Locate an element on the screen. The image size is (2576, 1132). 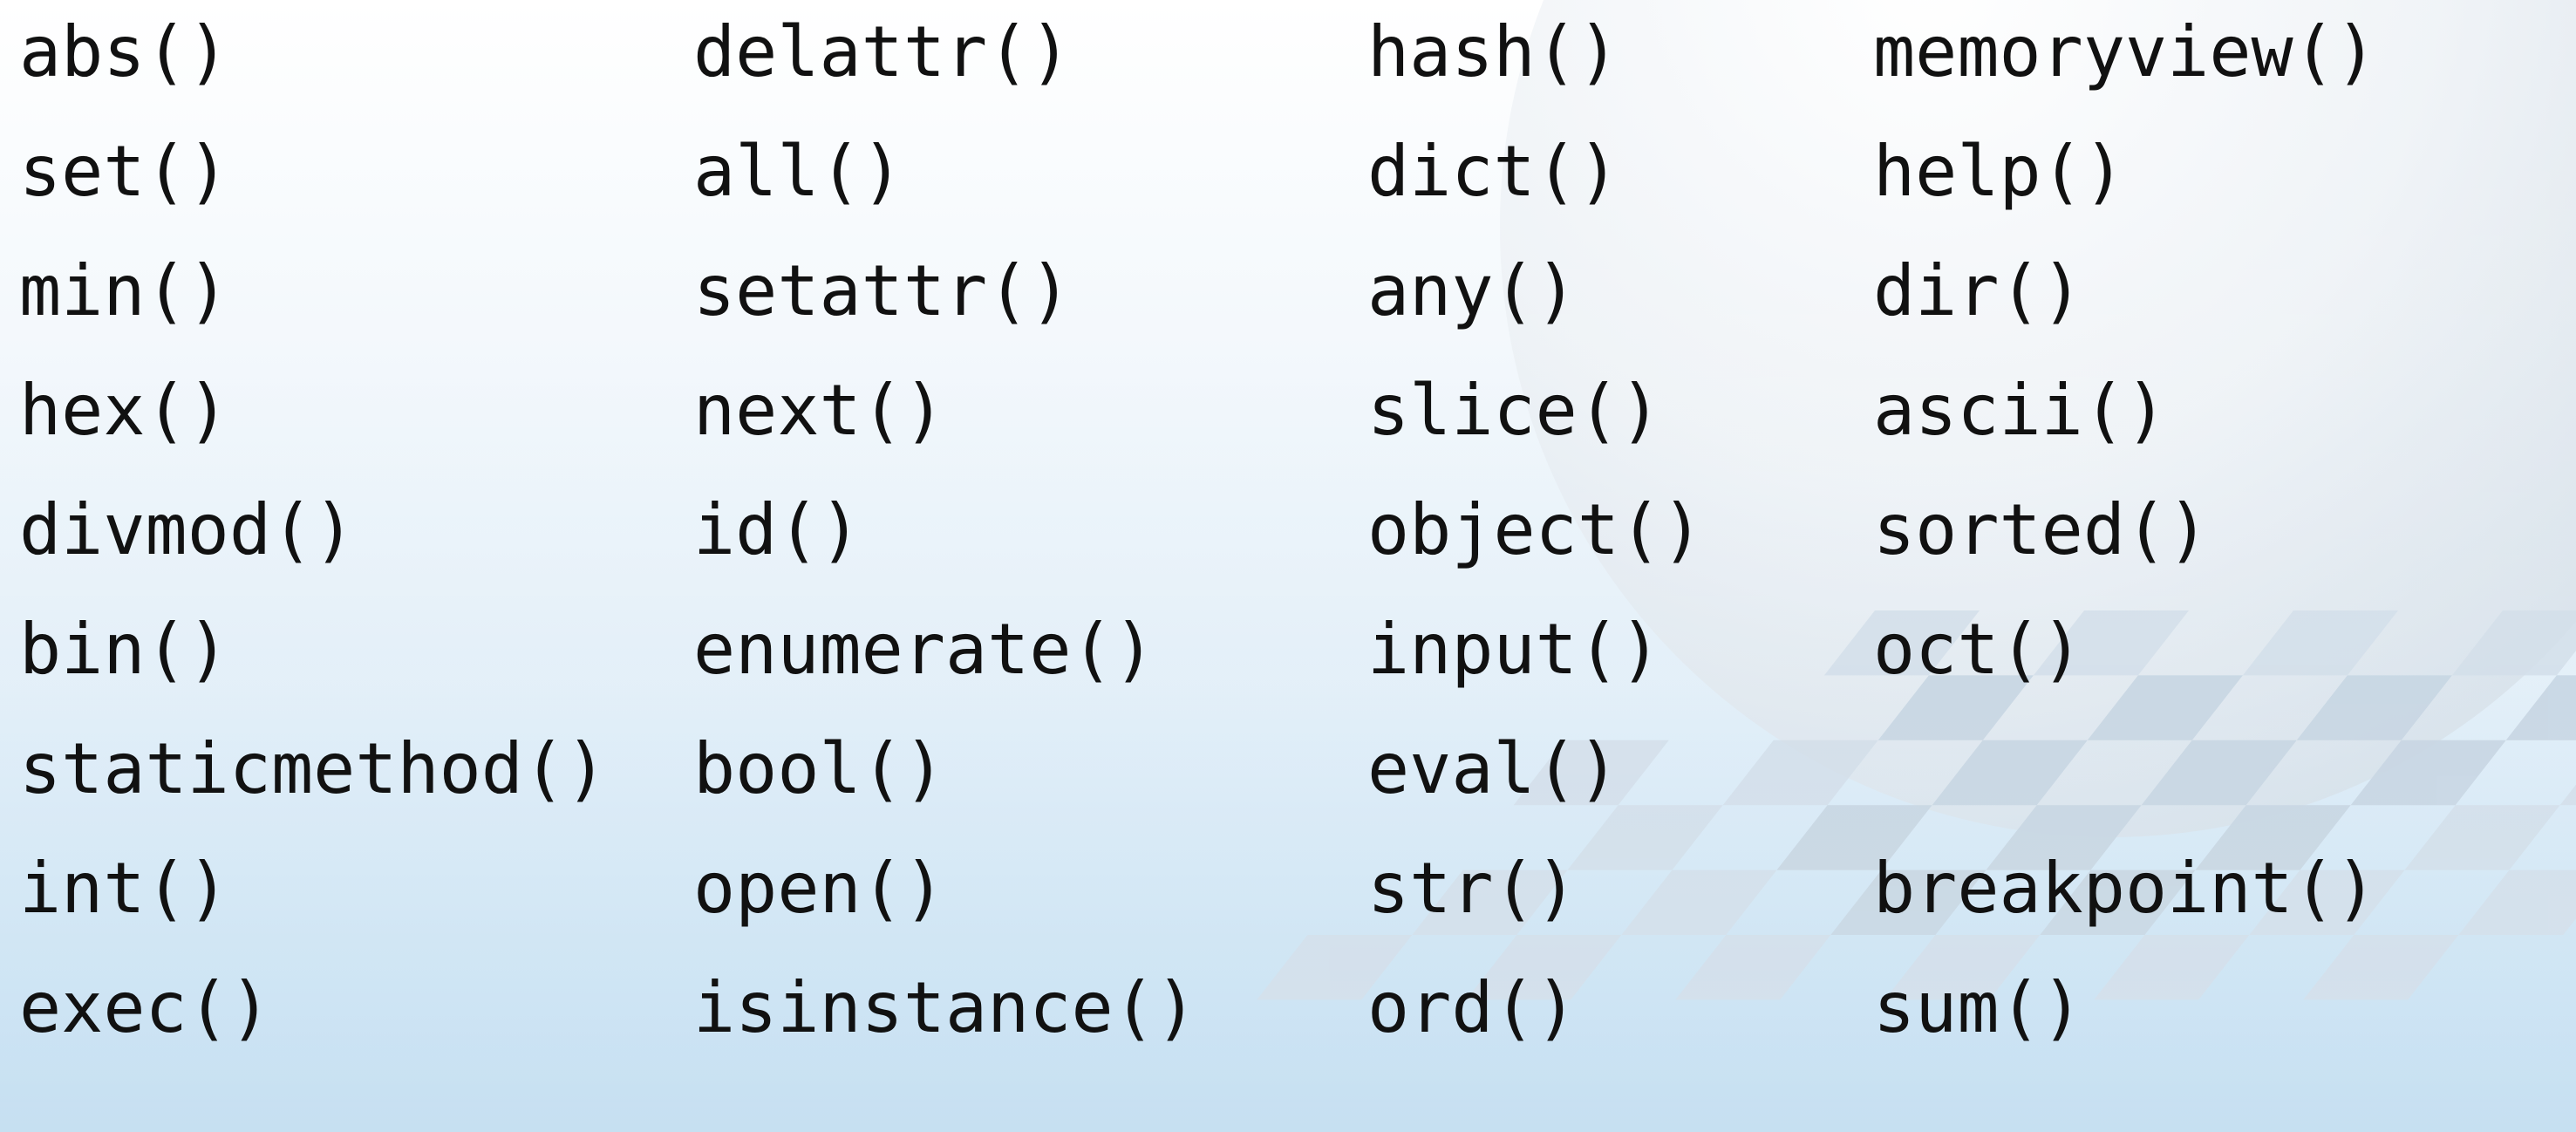
function-name: all() is located at coordinates (798, 171).